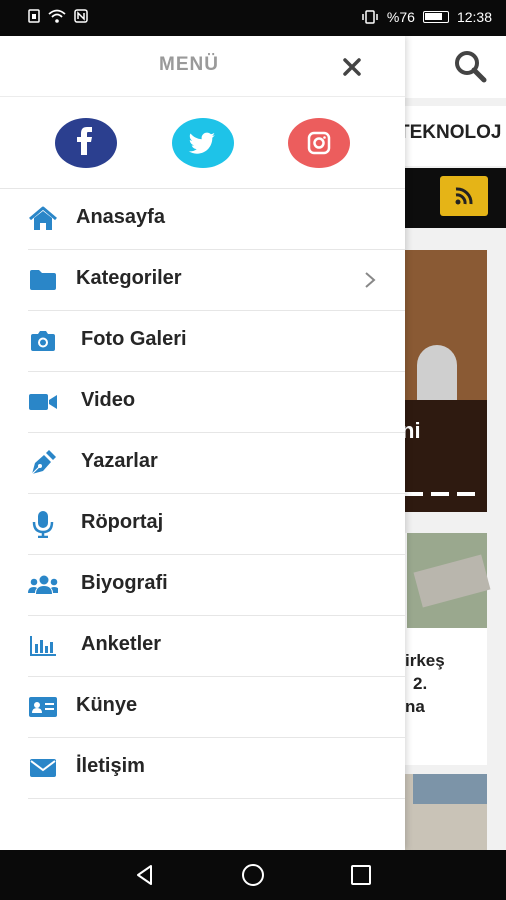 The width and height of the screenshot is (506, 900). I want to click on sim-icon, so click(34, 16).